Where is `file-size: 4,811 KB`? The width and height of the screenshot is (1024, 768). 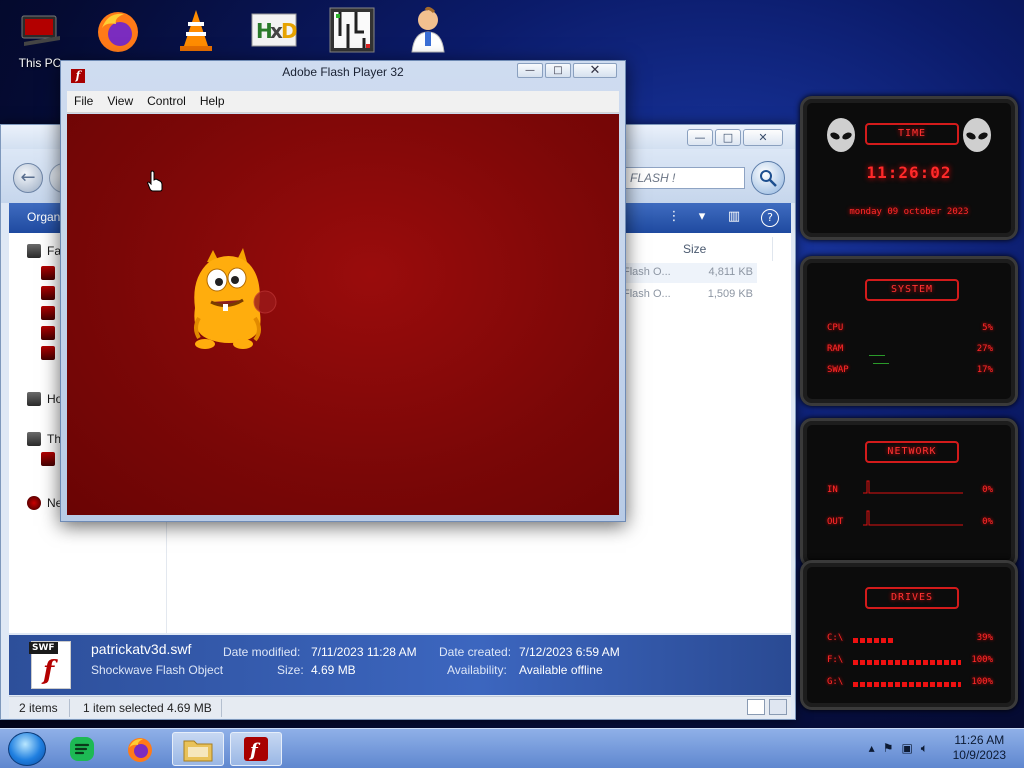
file-size: 4,811 KB is located at coordinates (730, 272).